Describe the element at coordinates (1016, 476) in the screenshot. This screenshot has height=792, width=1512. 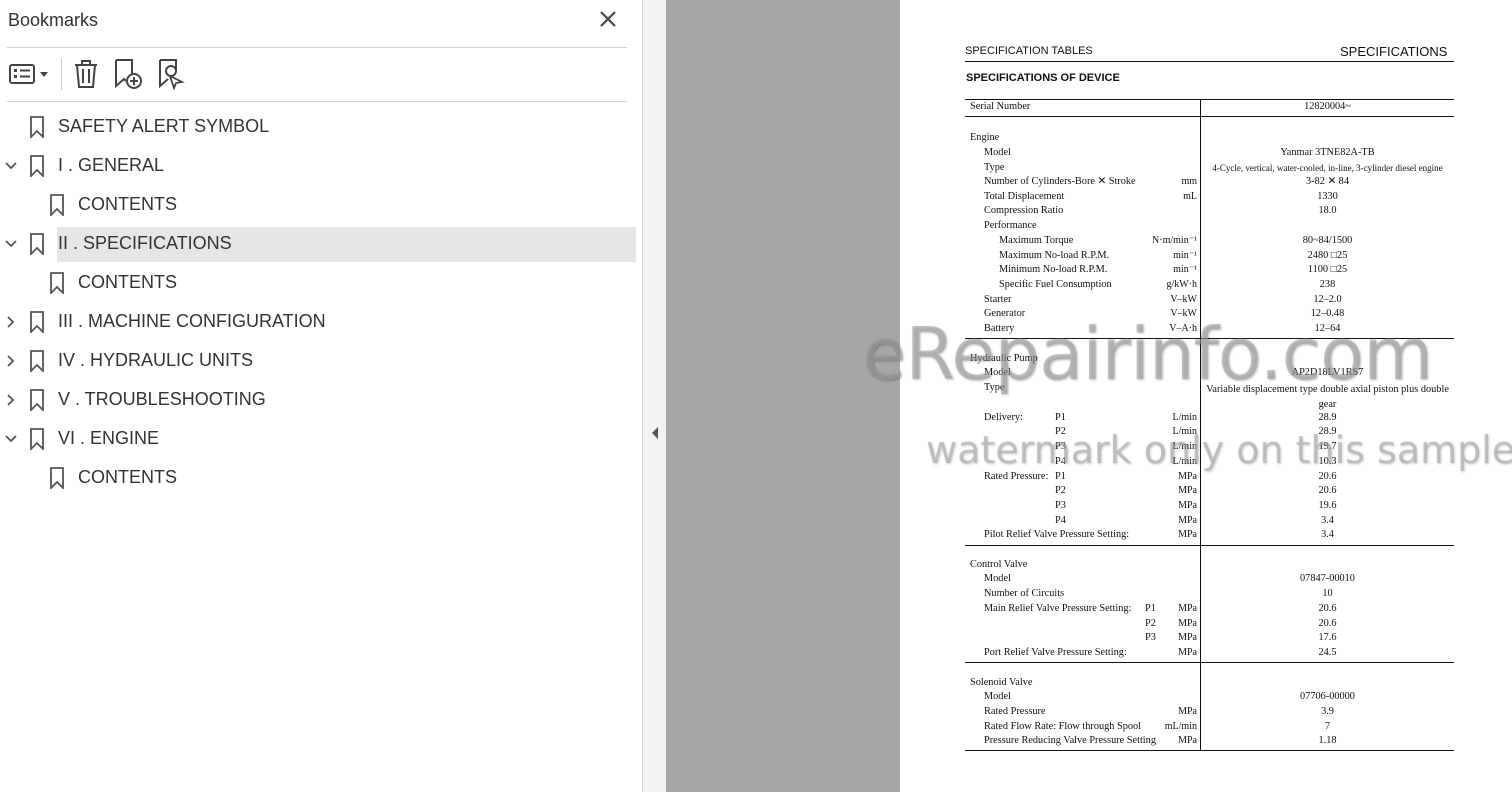
I see `spec-label: Rated Pressure:` at that location.